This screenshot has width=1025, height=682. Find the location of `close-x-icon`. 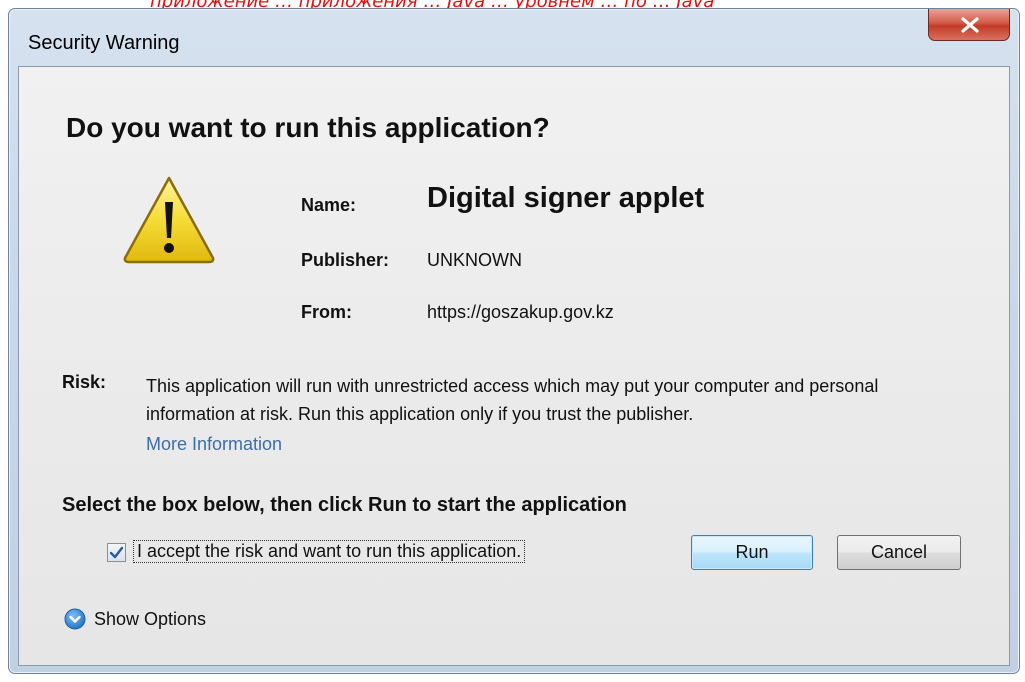

close-x-icon is located at coordinates (970, 25).